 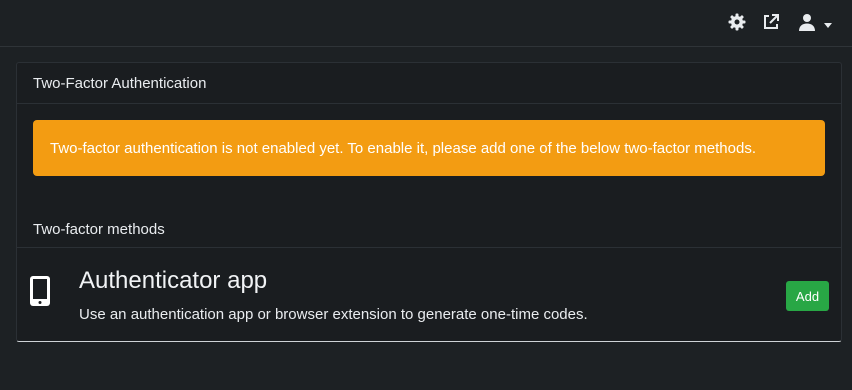 What do you see at coordinates (771, 22) in the screenshot?
I see `external-link-icon` at bounding box center [771, 22].